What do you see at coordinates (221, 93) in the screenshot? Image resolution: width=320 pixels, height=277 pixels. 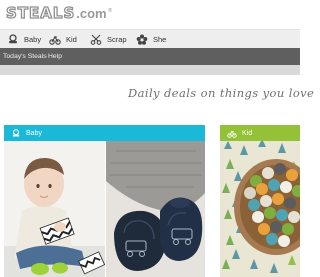 I see `tagline: Daily deals on things you love` at bounding box center [221, 93].